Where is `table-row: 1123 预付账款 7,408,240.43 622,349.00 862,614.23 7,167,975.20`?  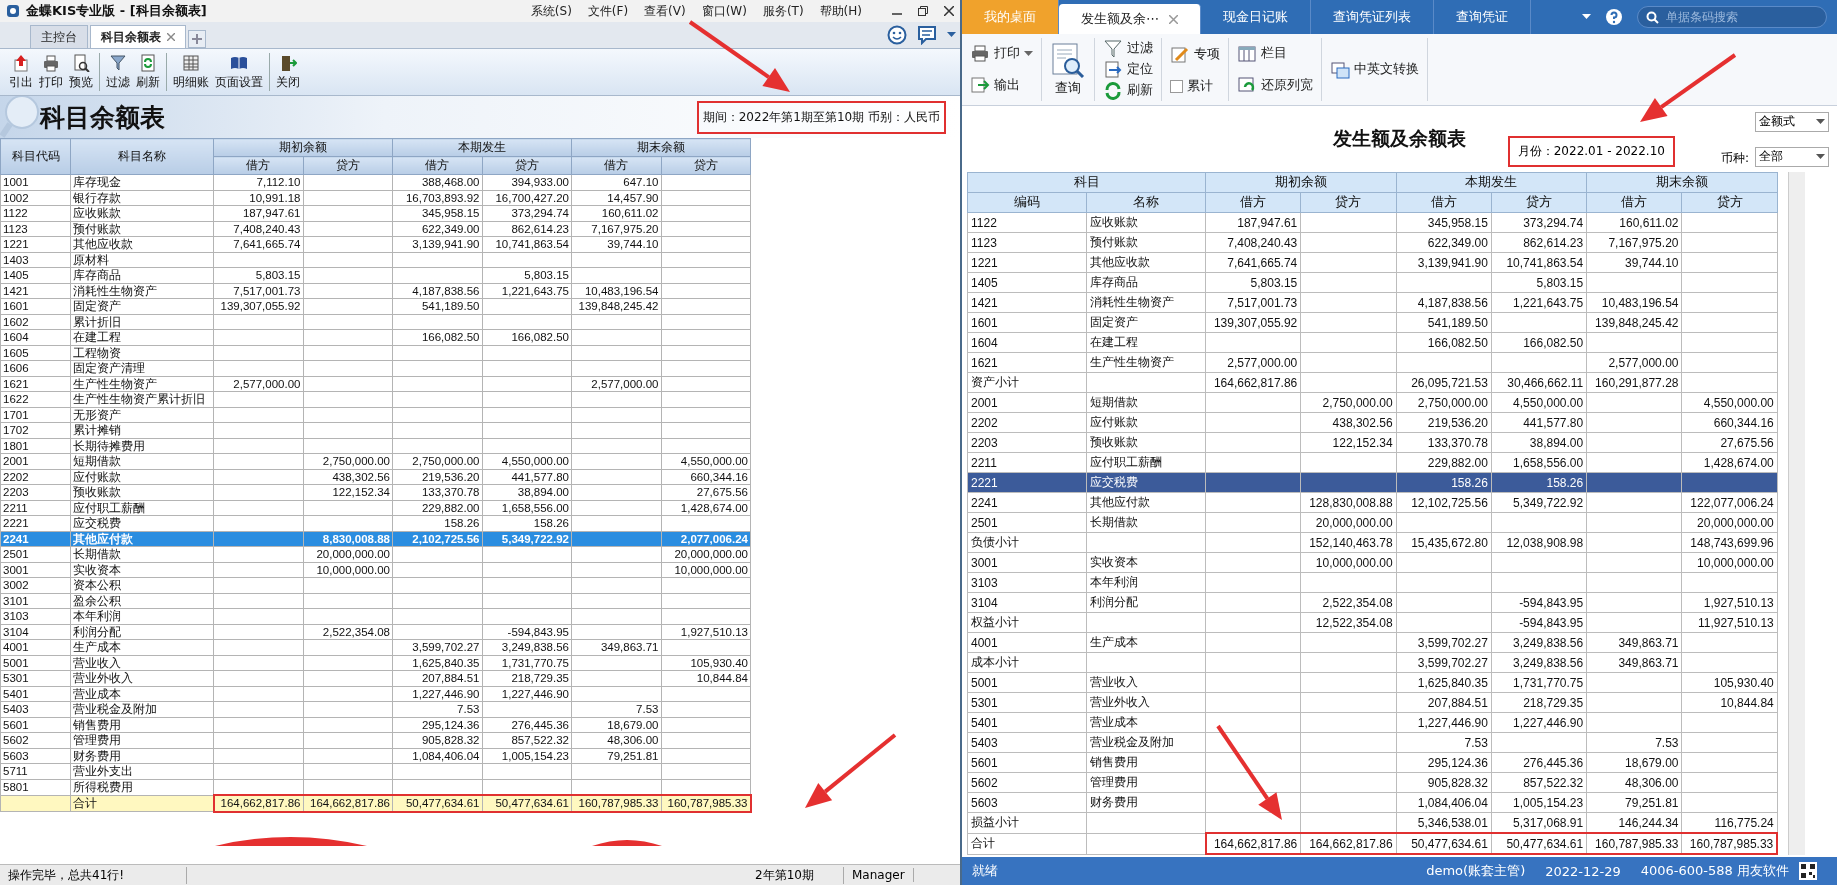 table-row: 1123 预付账款 7,408,240.43 622,349.00 862,614.23 7,167,975.20 is located at coordinates (375, 229).